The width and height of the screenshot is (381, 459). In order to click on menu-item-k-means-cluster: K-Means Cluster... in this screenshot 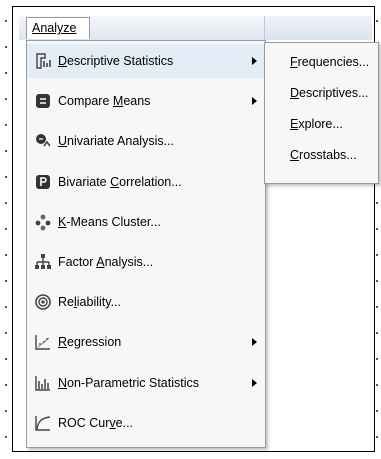, I will do `click(146, 222)`.